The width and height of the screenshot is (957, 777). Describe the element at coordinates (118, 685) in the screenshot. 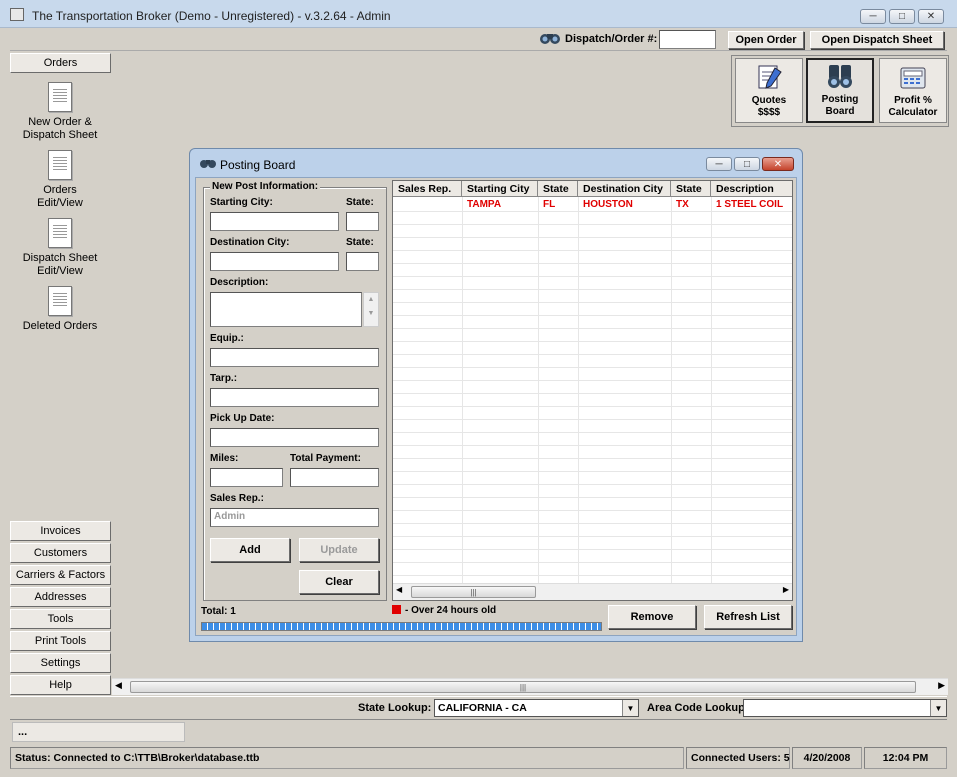

I see `scroll-left-arrow: ◀` at that location.